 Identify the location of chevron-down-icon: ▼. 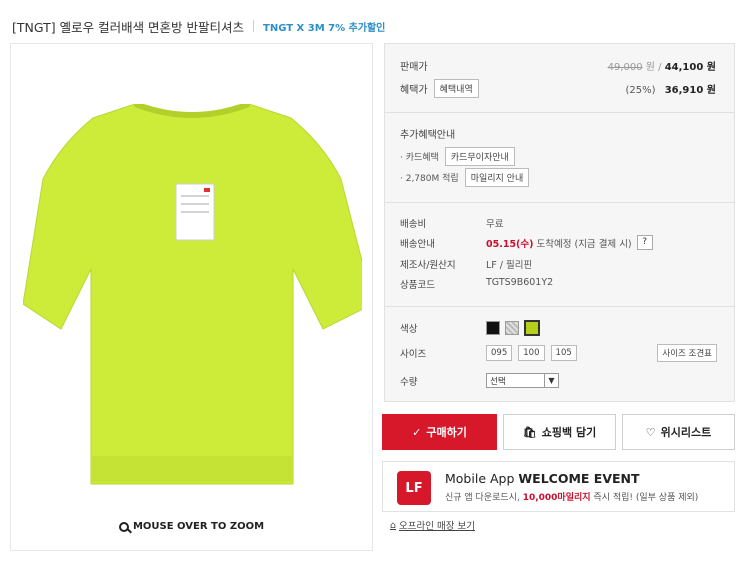
(551, 380).